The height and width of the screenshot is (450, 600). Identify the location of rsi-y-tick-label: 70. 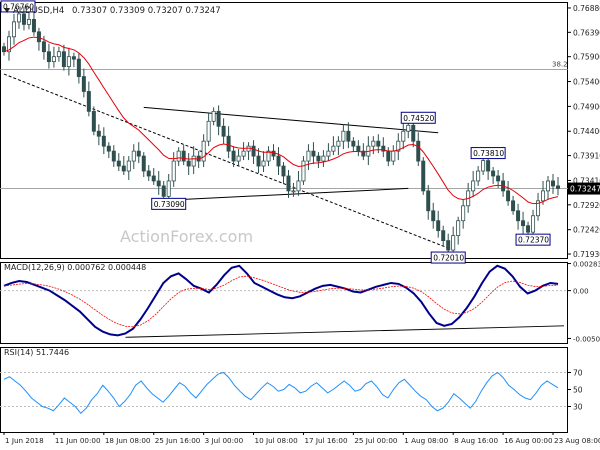
(578, 373).